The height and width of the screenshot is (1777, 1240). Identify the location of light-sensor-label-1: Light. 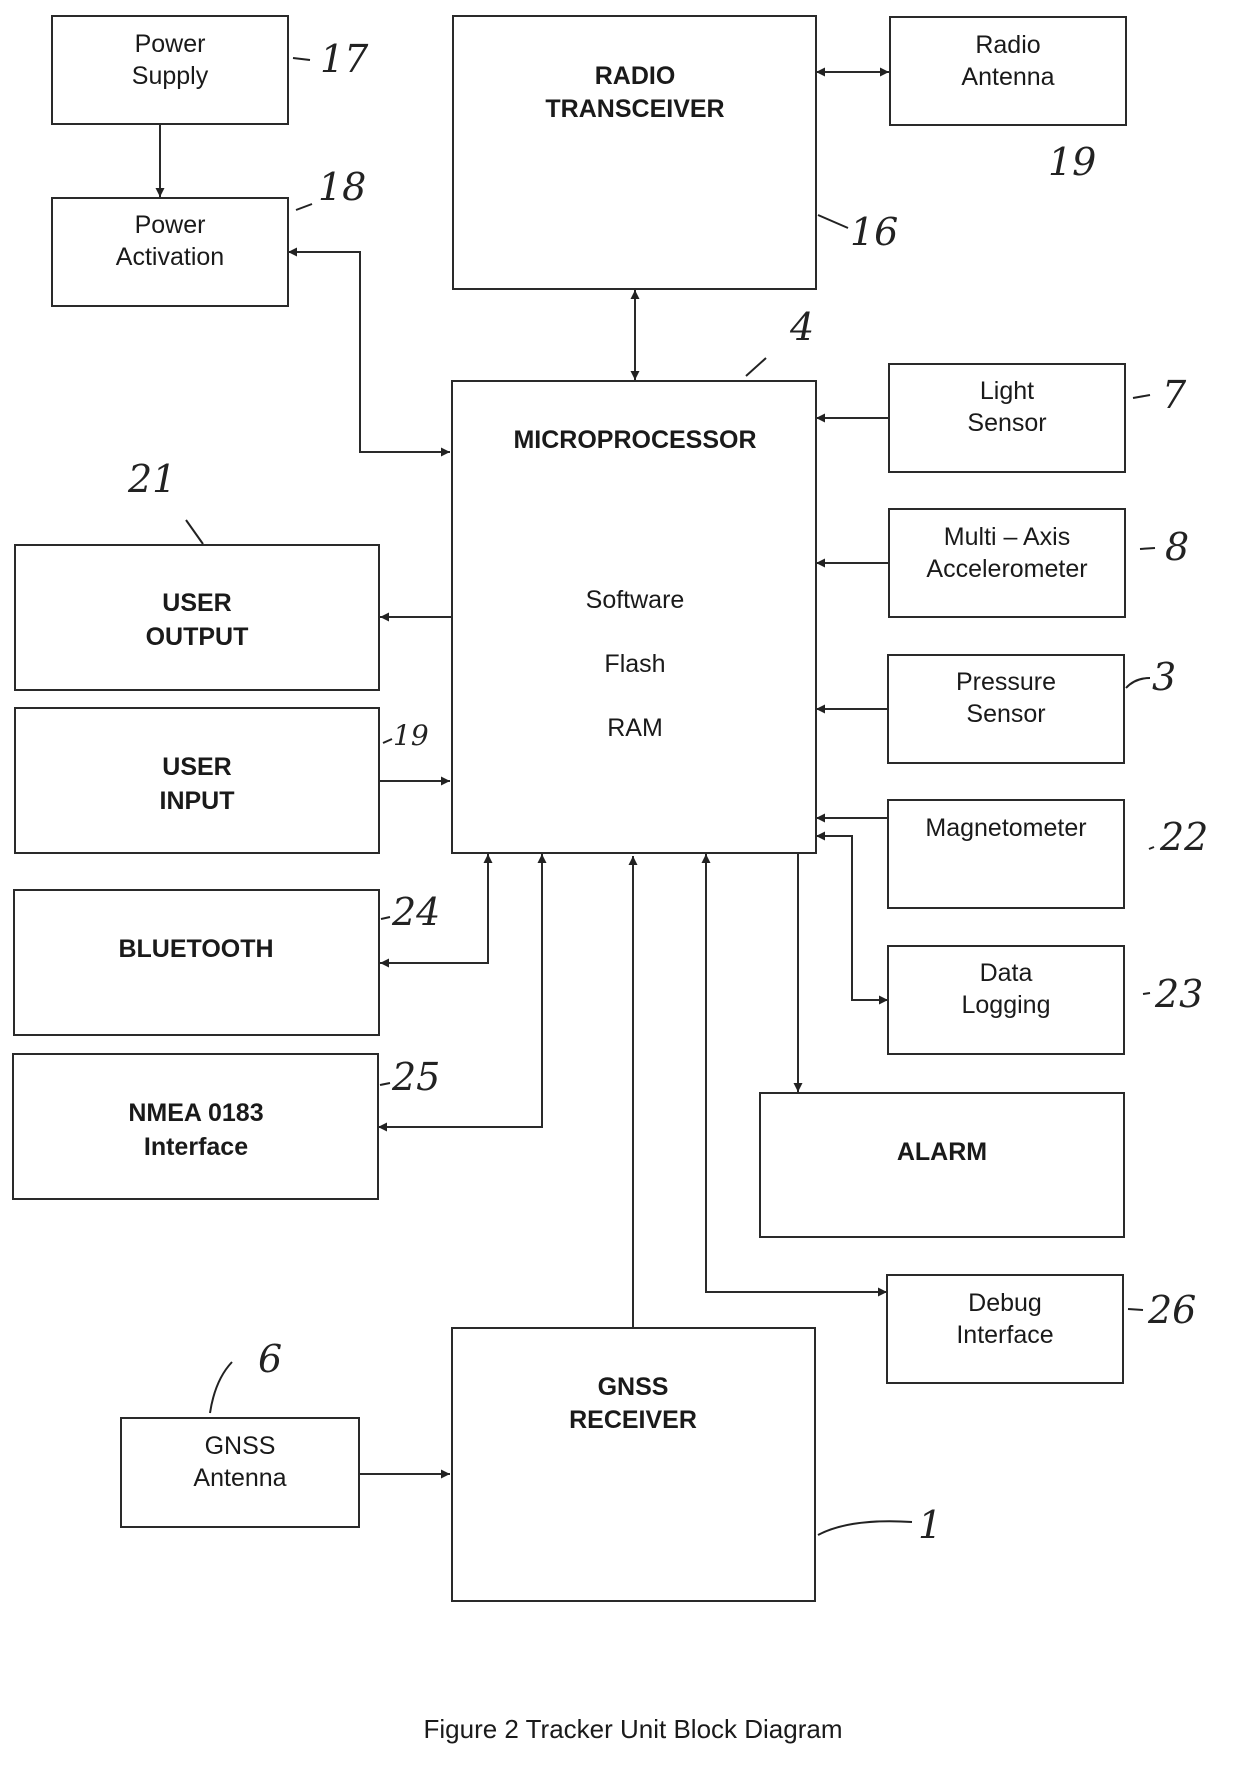
(1007, 391).